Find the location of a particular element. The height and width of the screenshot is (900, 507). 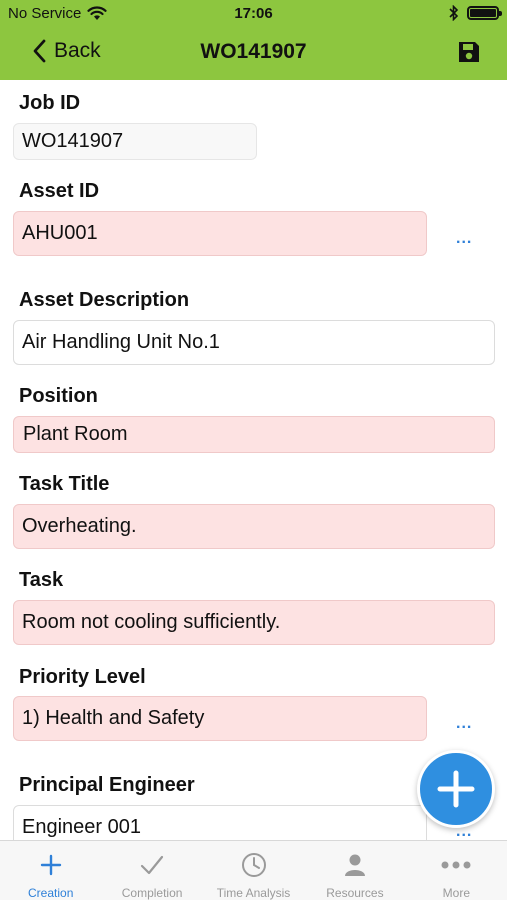

tab-label: Creation is located at coordinates (51, 893).